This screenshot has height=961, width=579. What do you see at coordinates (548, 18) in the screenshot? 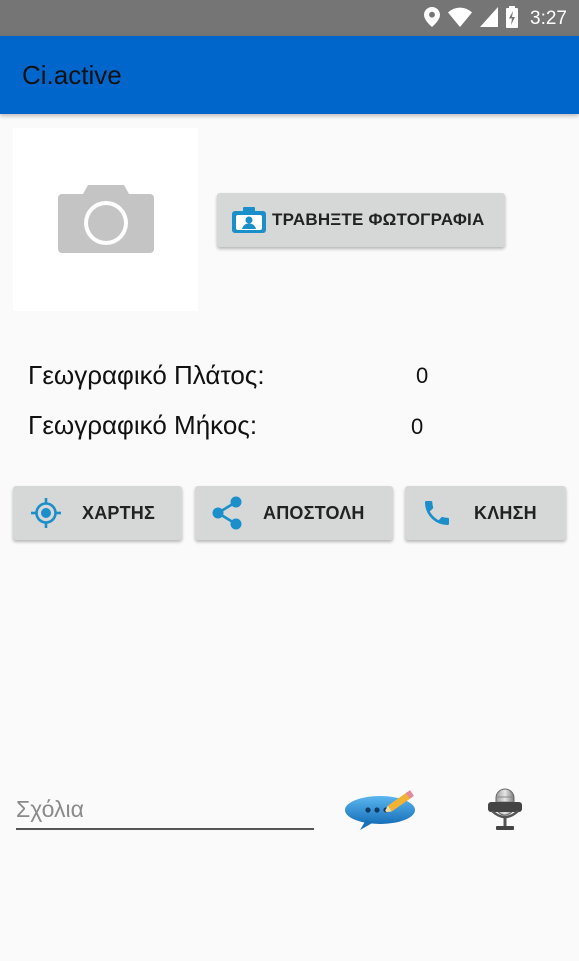
I see `status-time: 3:27` at bounding box center [548, 18].